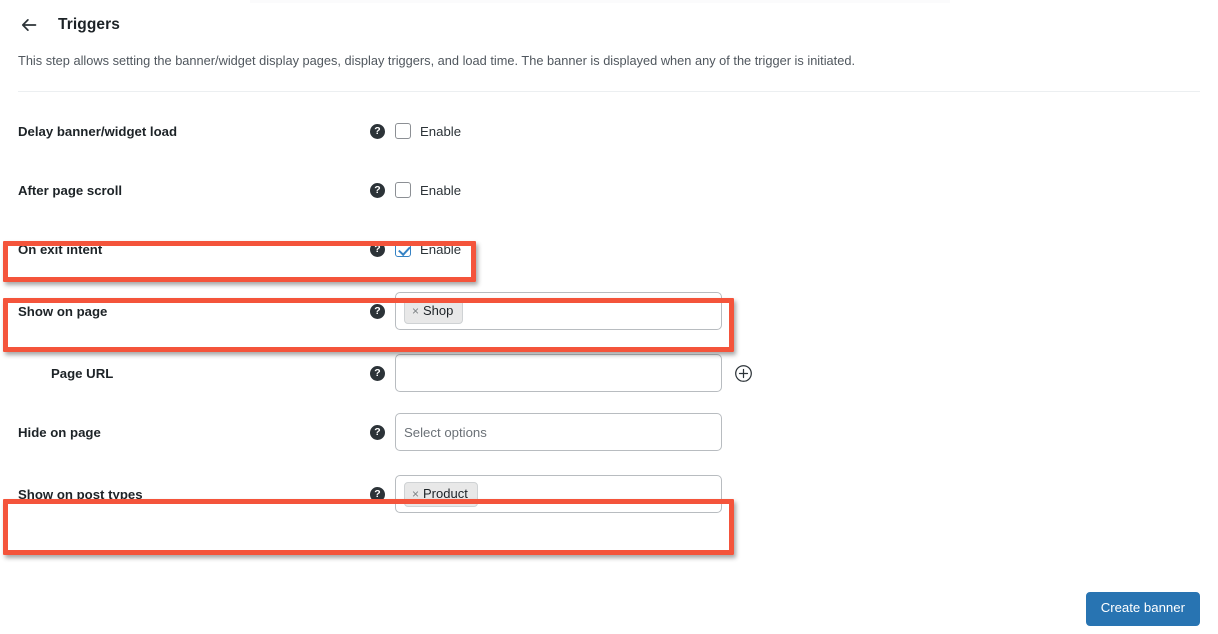  I want to click on row-hide-on-page: Hide on page ? Select options, so click(609, 432).